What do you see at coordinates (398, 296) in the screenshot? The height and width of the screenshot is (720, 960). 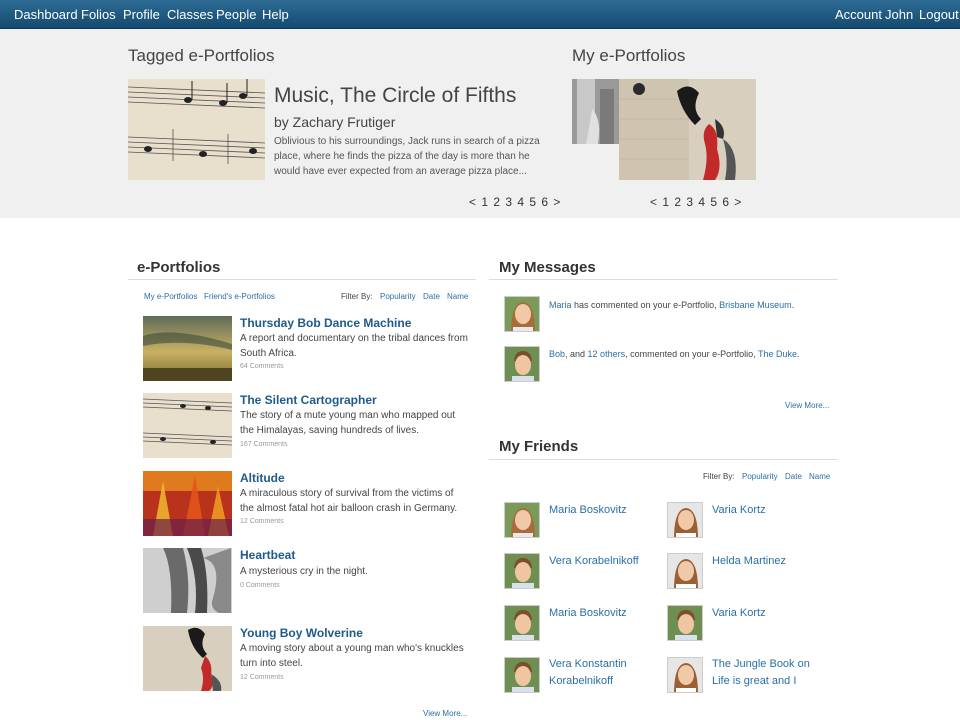 I see `portfolio-filter-popularity: Popularity` at bounding box center [398, 296].